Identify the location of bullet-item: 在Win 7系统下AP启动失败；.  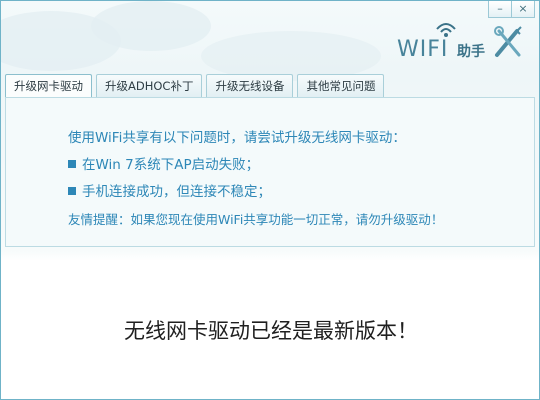
(163, 163).